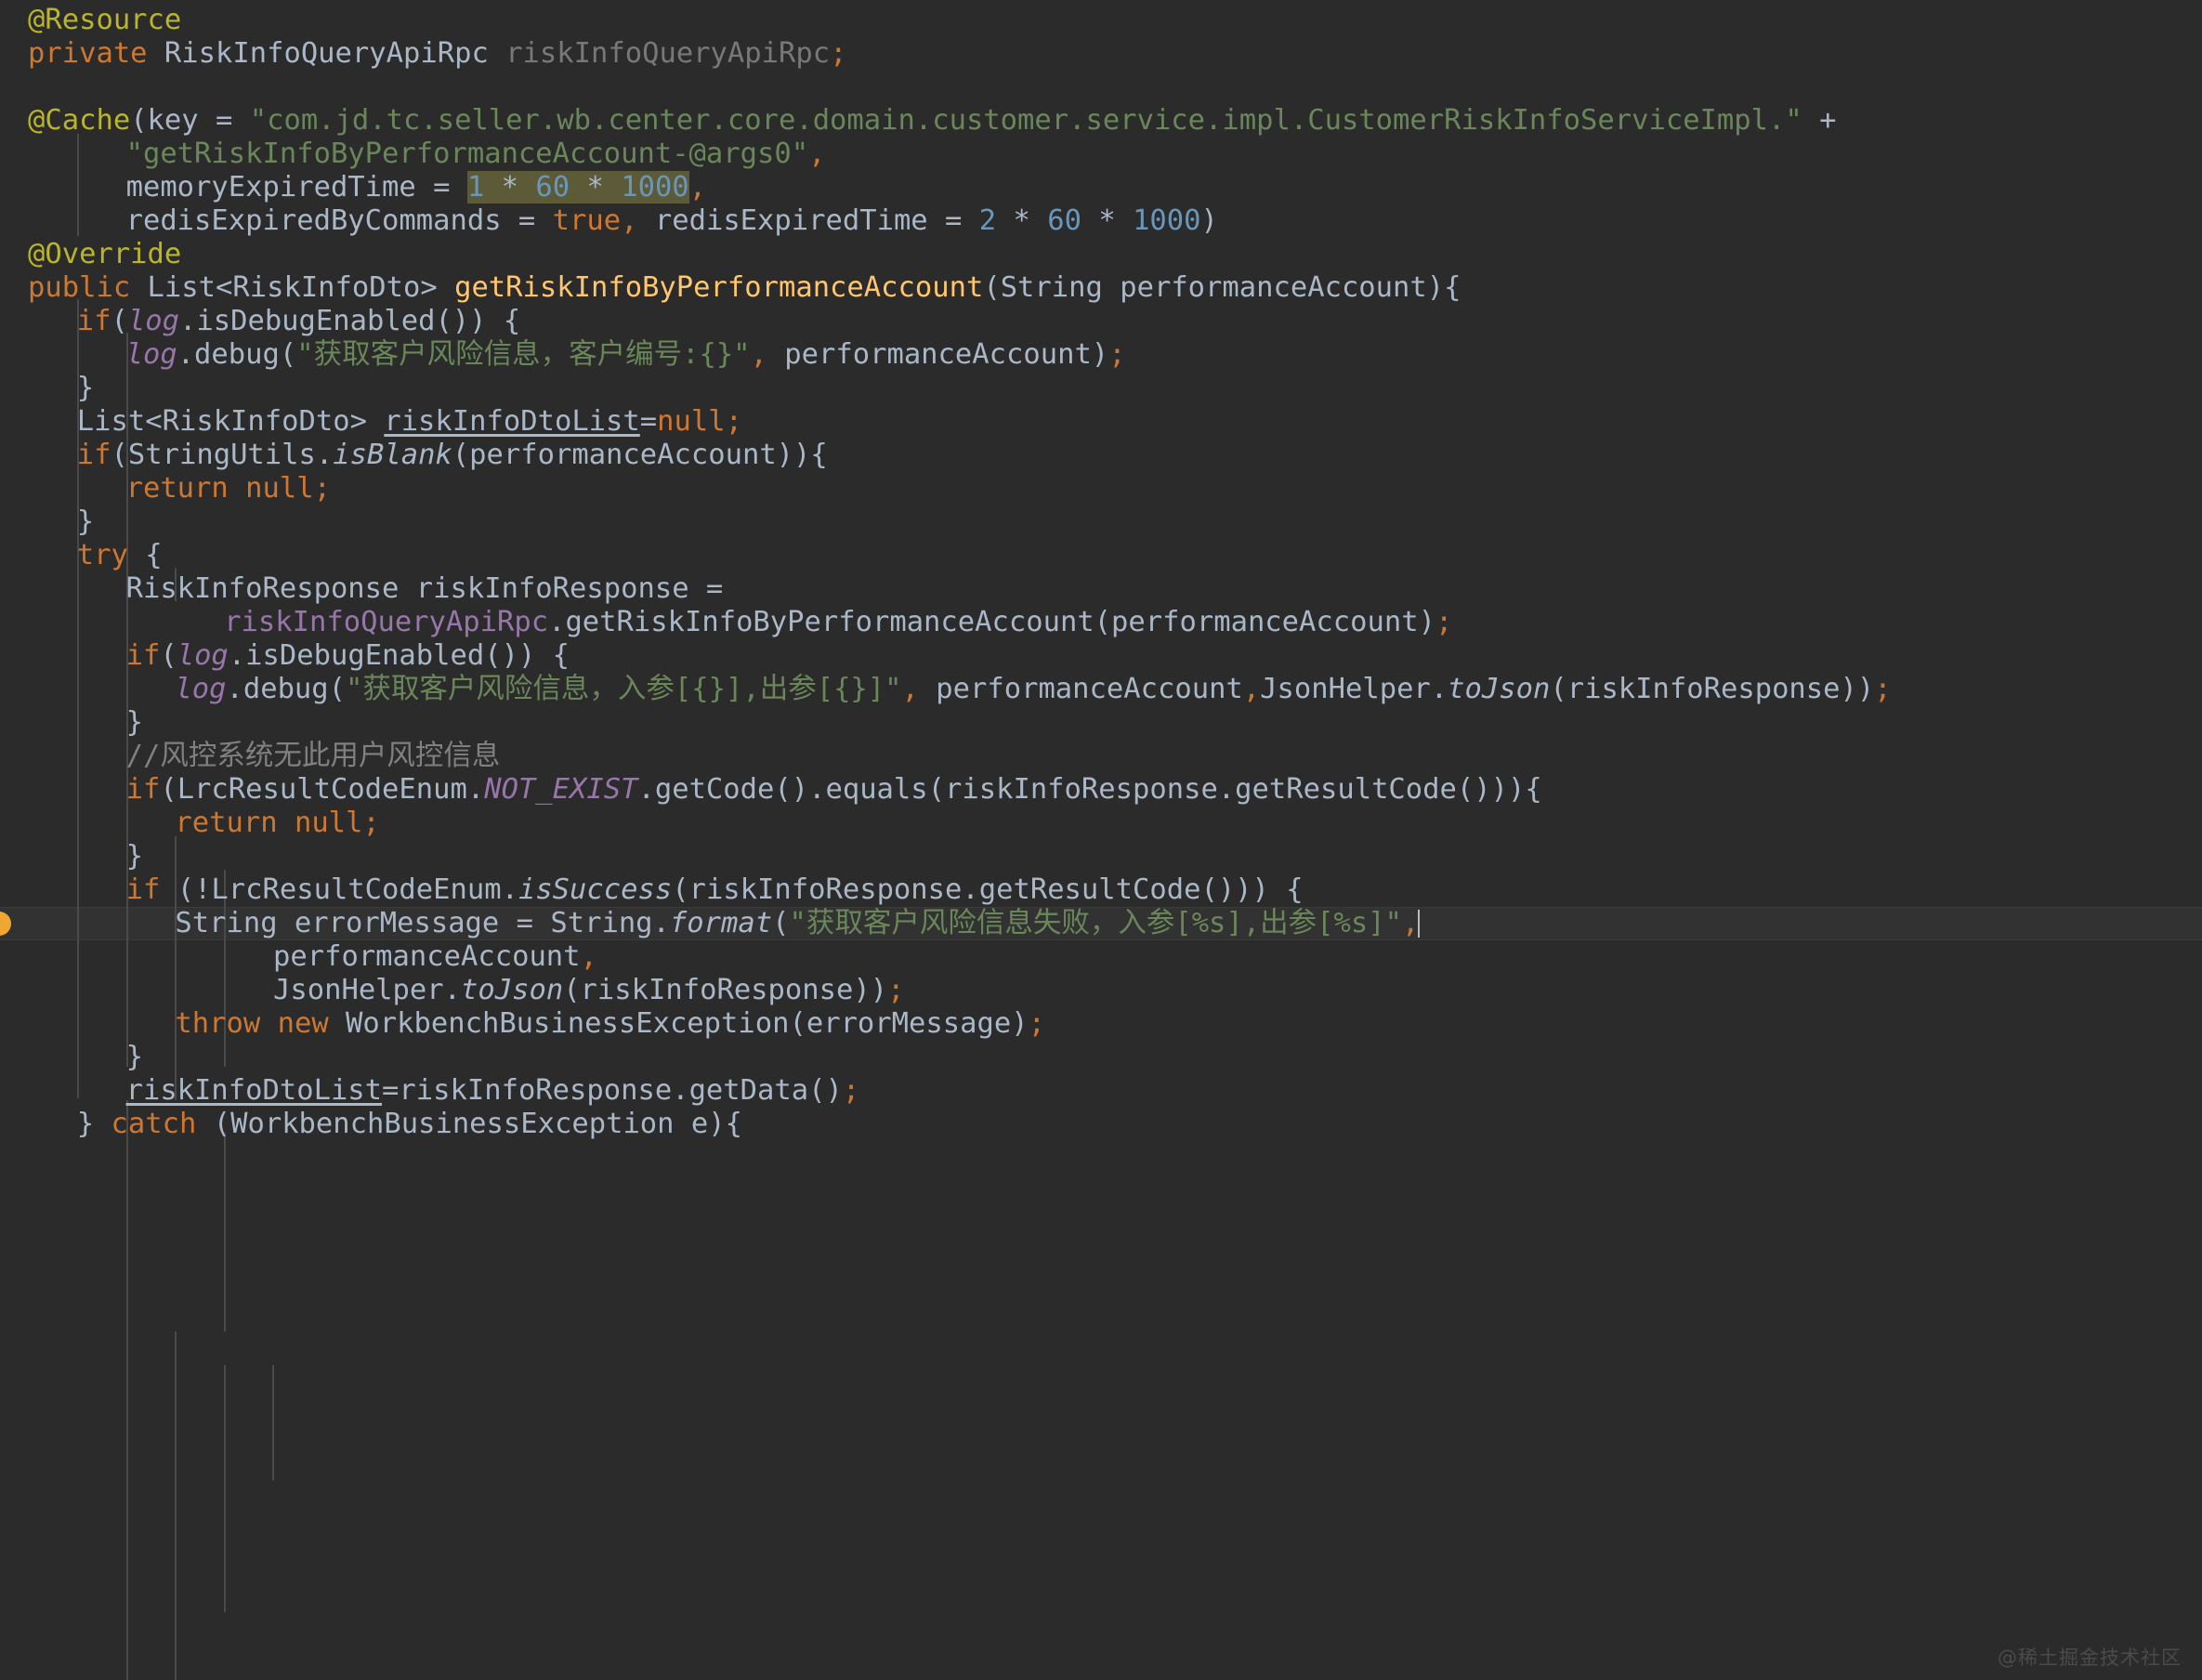 This screenshot has width=2202, height=1680. Describe the element at coordinates (79, 287) in the screenshot. I see `code-token: public` at that location.